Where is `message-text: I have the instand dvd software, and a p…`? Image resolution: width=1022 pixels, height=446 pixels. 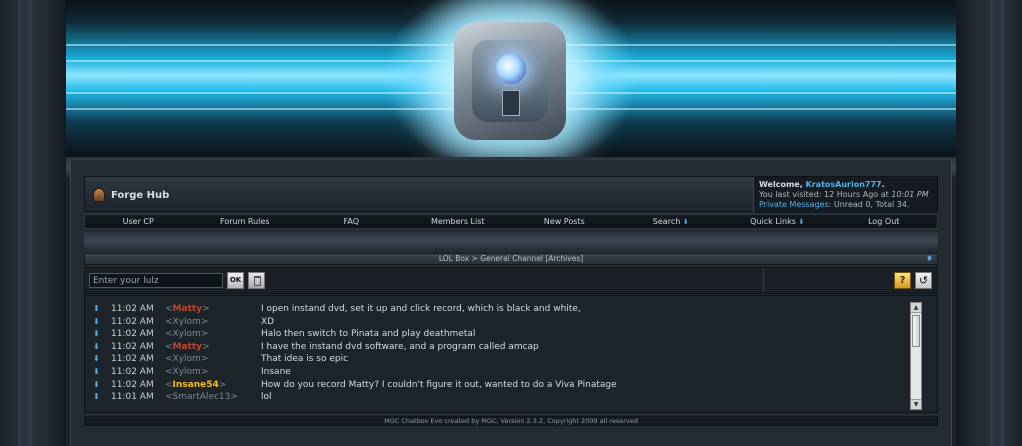
message-text: I have the instand dvd software, and a p… is located at coordinates (400, 346).